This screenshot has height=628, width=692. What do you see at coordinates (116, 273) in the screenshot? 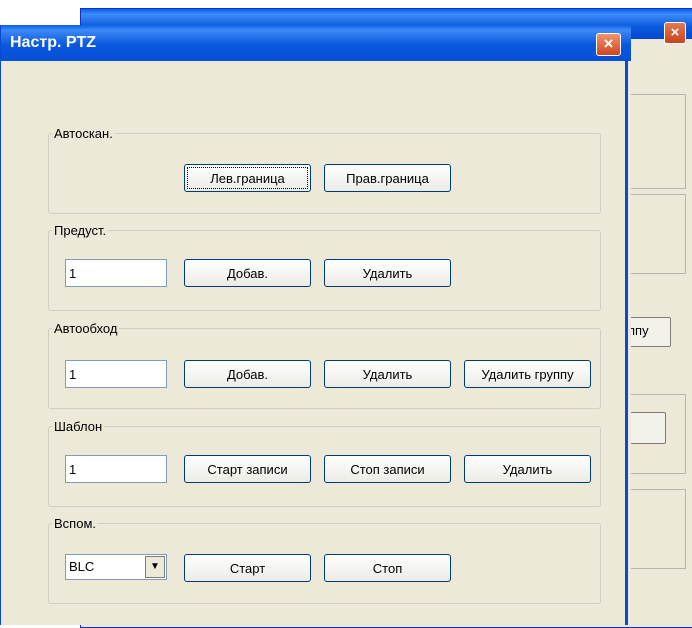
I see `preset-number-input` at bounding box center [116, 273].